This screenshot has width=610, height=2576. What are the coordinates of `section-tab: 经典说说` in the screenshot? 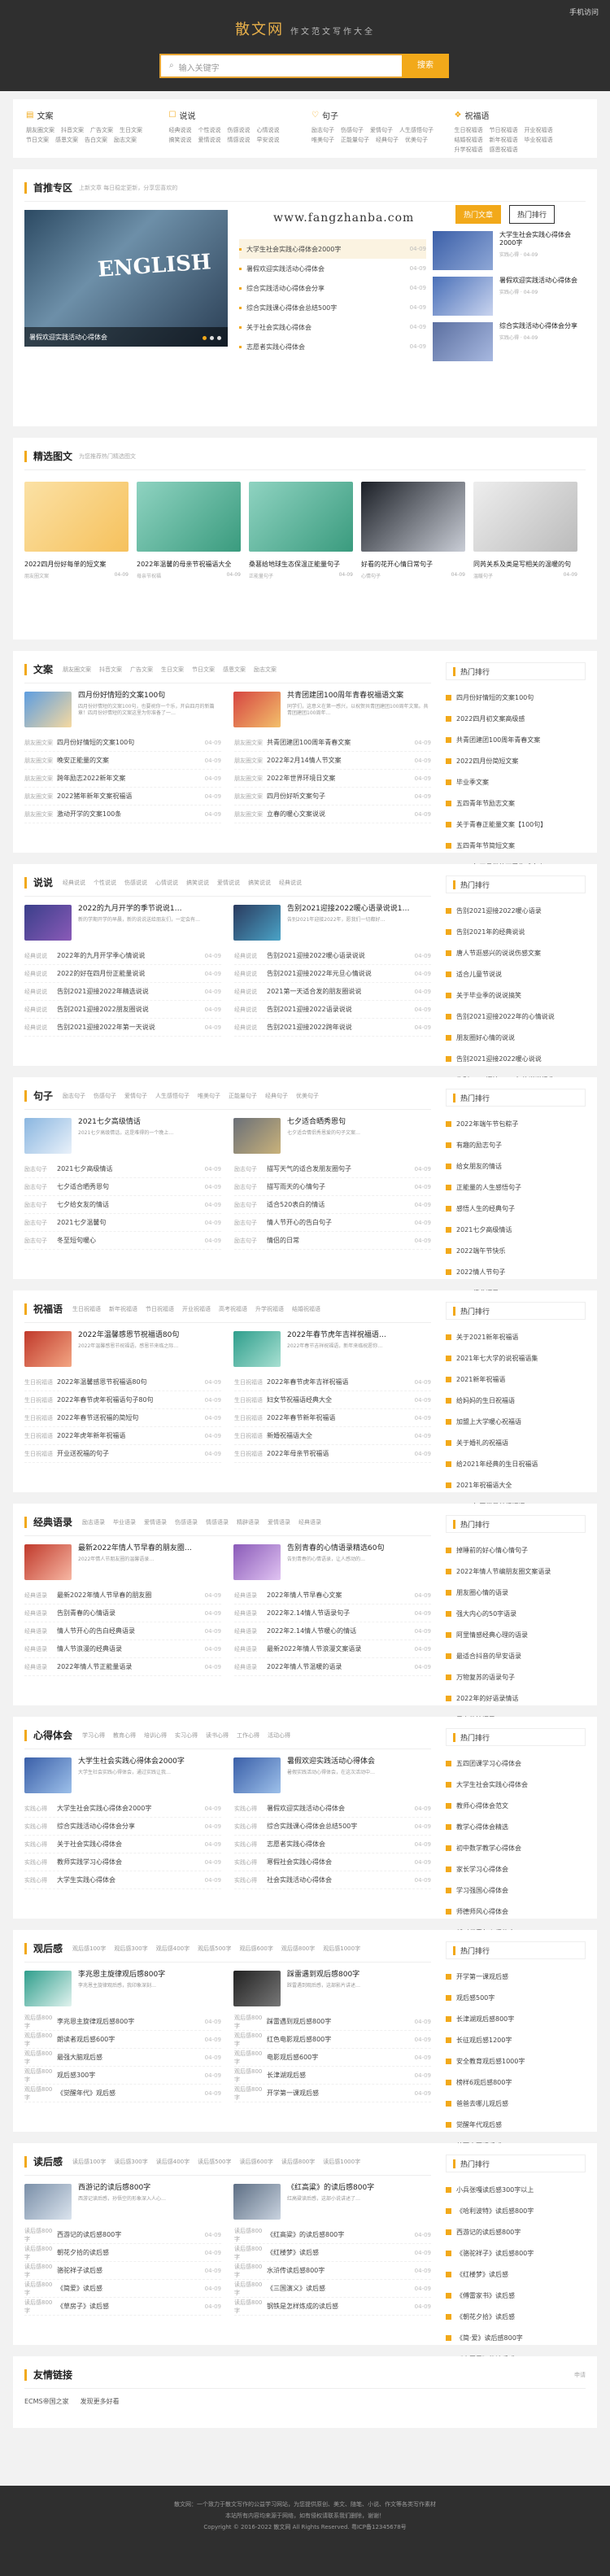 It's located at (74, 883).